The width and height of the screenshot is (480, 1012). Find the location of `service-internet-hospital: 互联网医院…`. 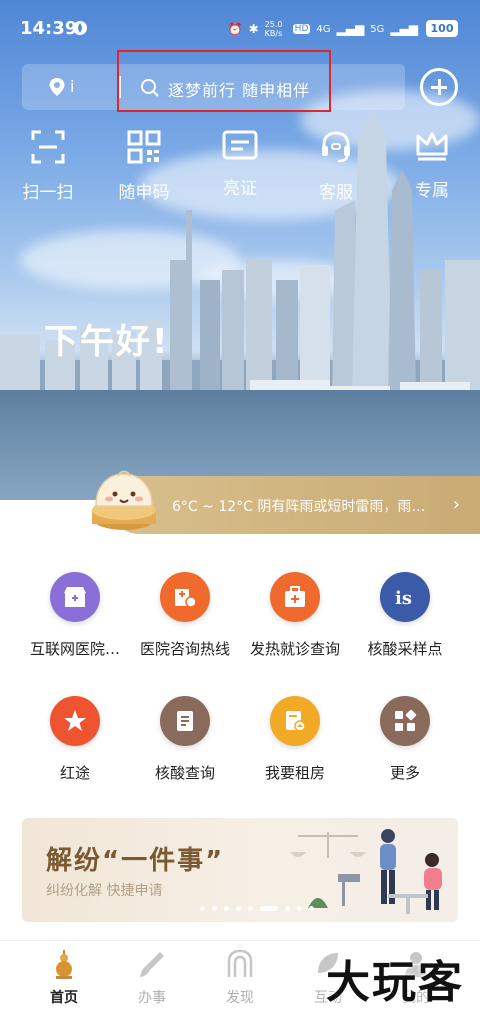

service-internet-hospital: 互联网医院… is located at coordinates (75, 615).